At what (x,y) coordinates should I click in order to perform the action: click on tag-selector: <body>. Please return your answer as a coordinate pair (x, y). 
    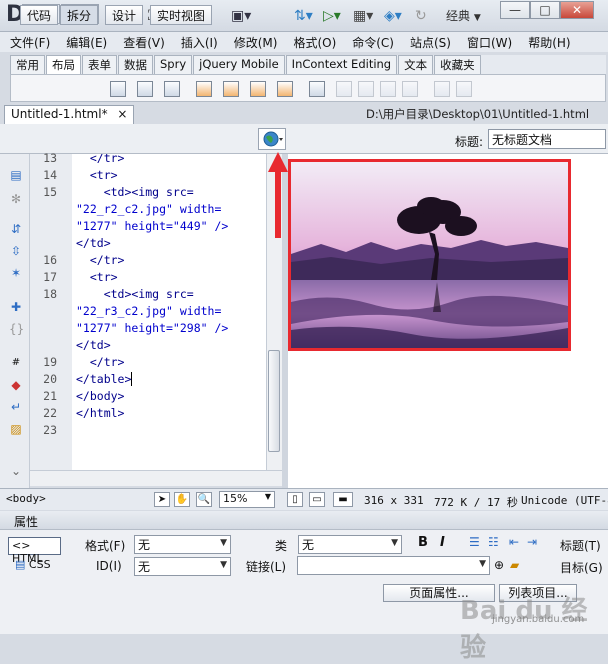
    Looking at the image, I should click on (26, 498).